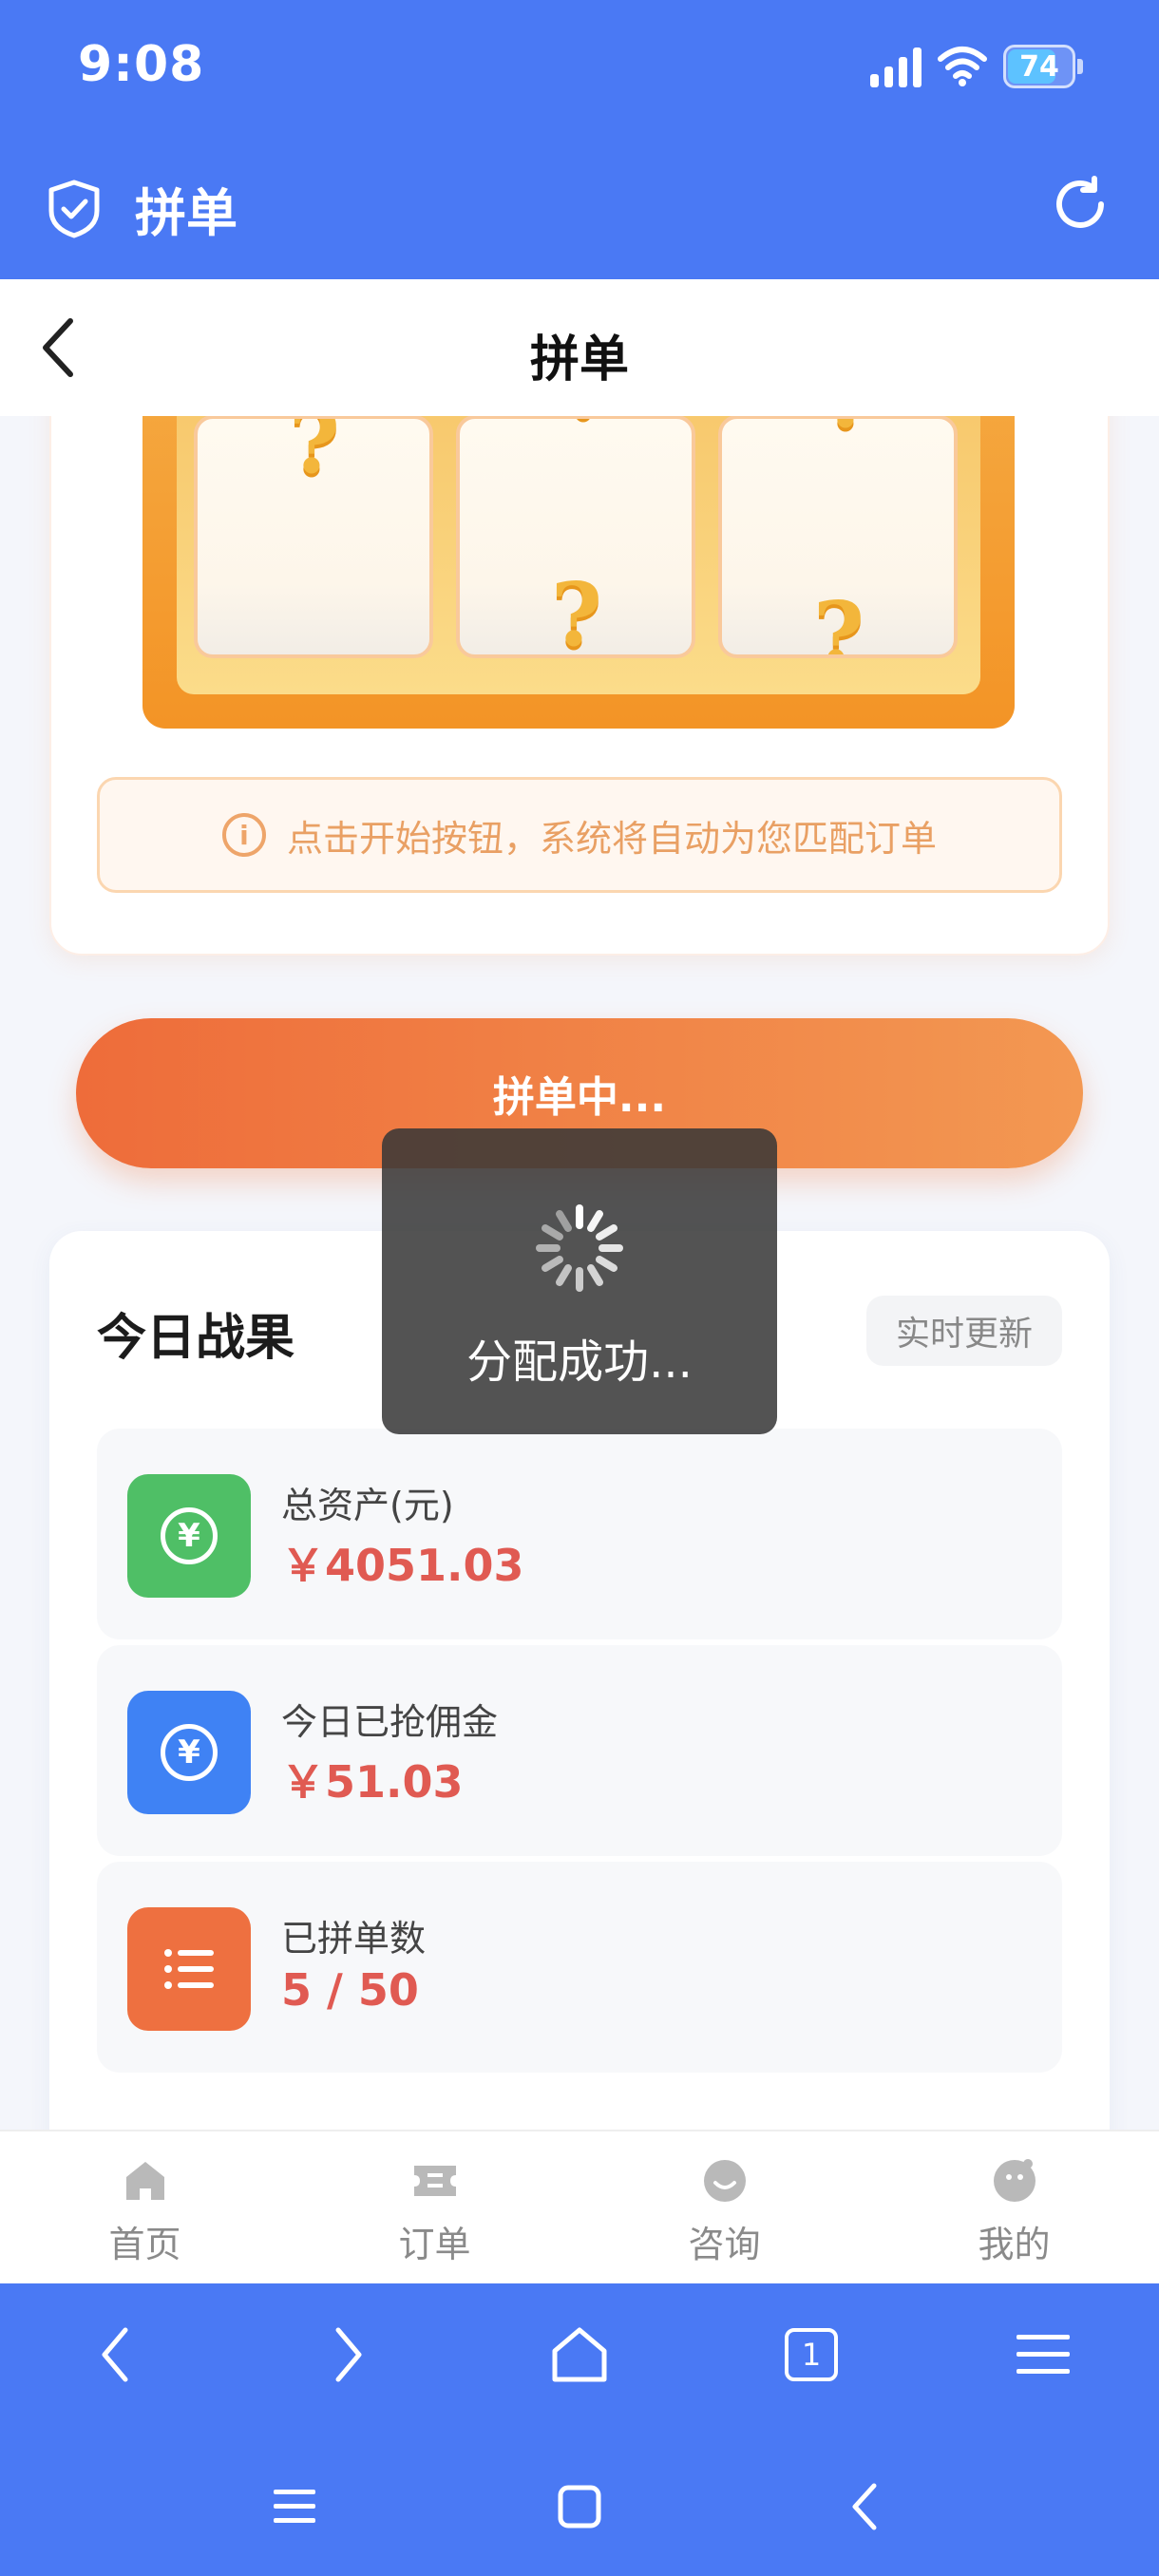 Image resolution: width=1159 pixels, height=2576 pixels. What do you see at coordinates (611, 838) in the screenshot?
I see `tip-text: 点击开始按钮，系统将自动为您匹配订单` at bounding box center [611, 838].